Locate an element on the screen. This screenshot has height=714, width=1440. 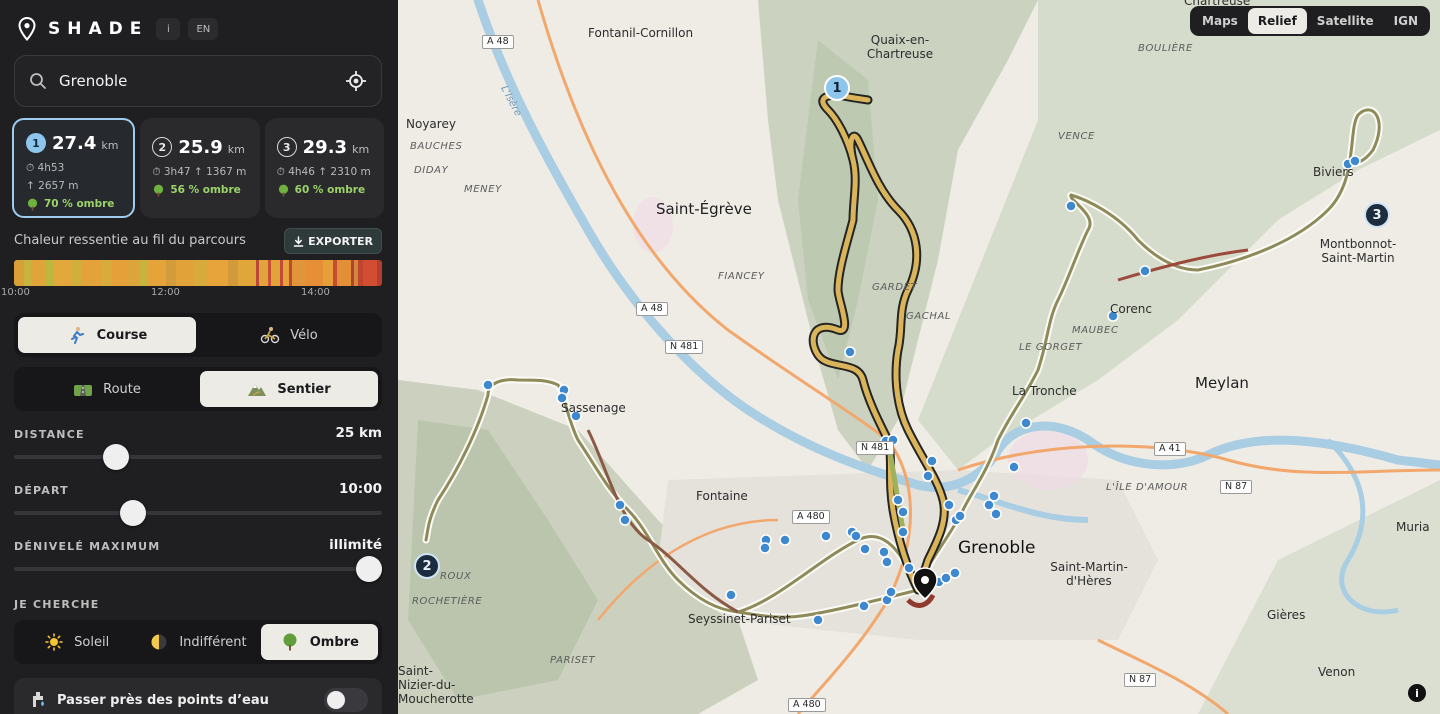
route-distance: 27.4 is located at coordinates (74, 143).